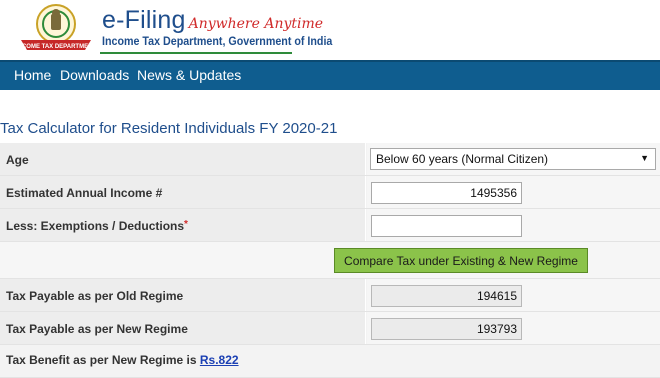 This screenshot has width=660, height=378. I want to click on age-label: Age, so click(17, 160).